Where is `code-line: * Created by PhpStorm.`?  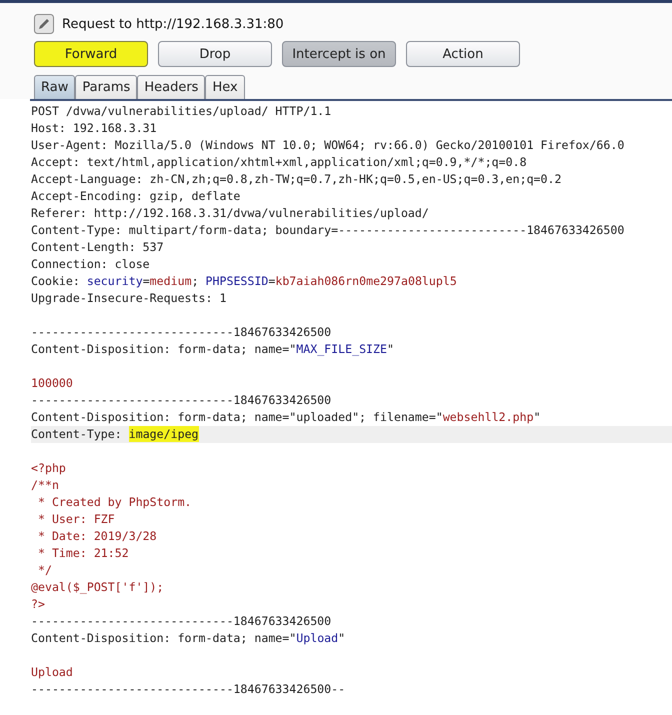
code-line: * Created by PhpStorm. is located at coordinates (114, 502).